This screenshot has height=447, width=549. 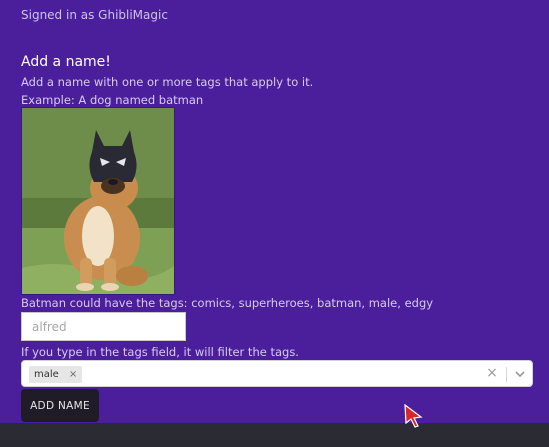 What do you see at coordinates (94, 15) in the screenshot?
I see `signed-in-status: Signed in as GhibliMagic` at bounding box center [94, 15].